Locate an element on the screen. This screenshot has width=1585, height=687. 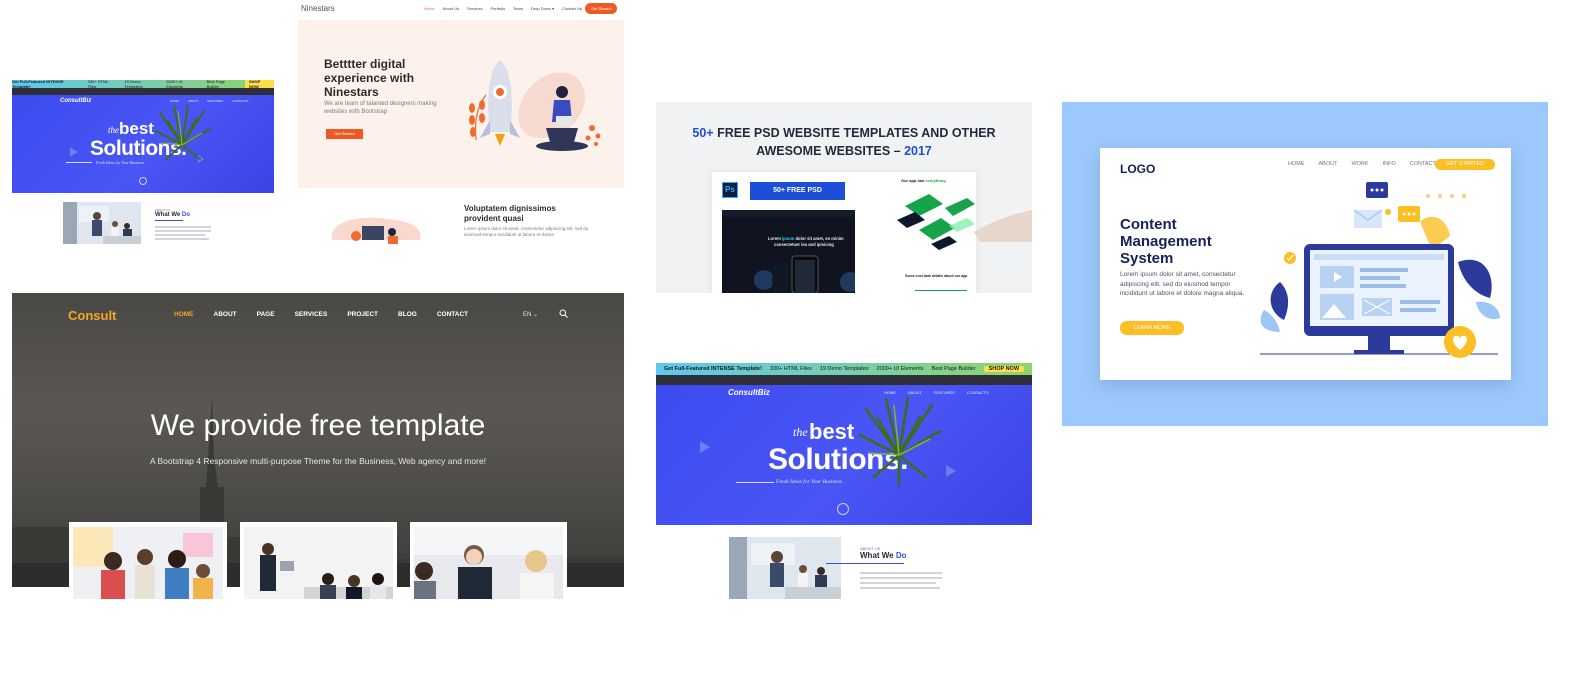
search-icon is located at coordinates (563, 313).